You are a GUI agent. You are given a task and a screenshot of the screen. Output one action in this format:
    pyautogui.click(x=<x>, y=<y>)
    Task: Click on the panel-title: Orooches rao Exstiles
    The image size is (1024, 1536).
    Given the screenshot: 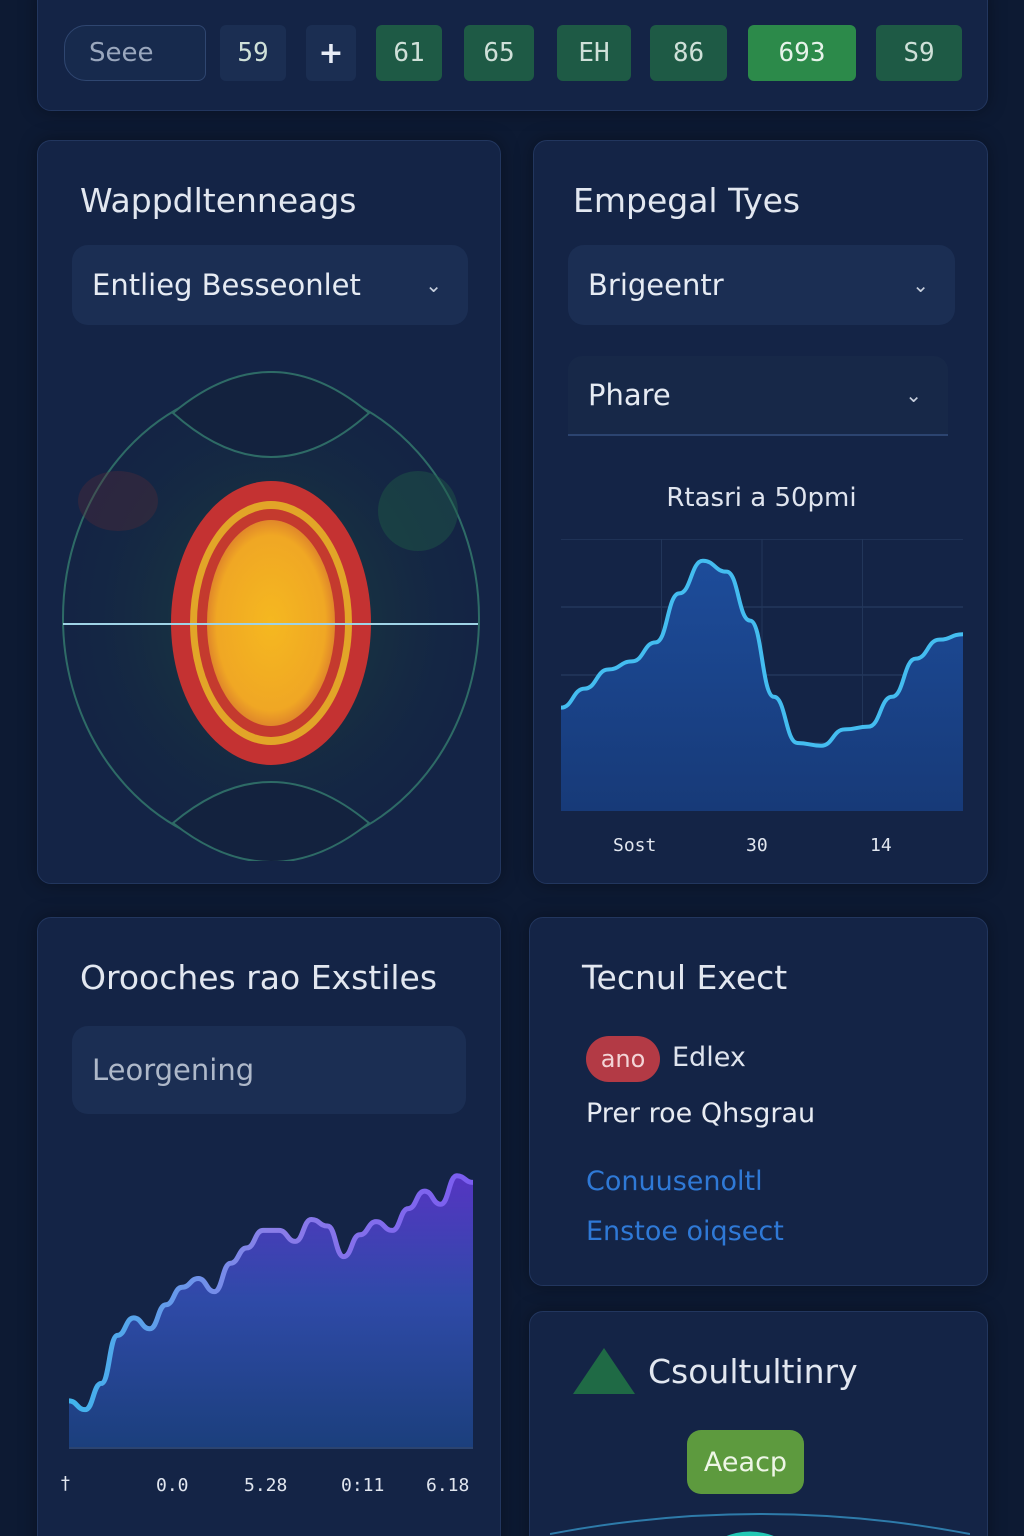 What is the action you would take?
    pyautogui.click(x=259, y=977)
    